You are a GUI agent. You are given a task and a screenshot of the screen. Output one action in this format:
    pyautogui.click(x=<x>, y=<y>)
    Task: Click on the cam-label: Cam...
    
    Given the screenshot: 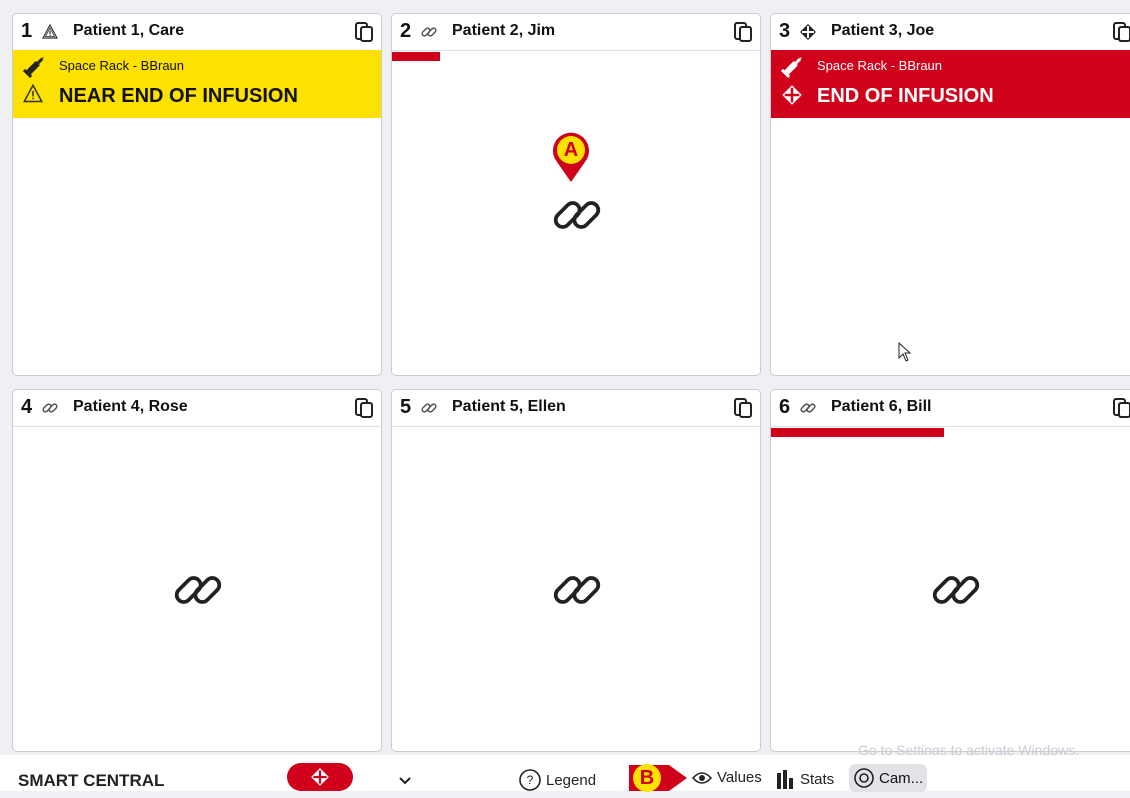 What is the action you would take?
    pyautogui.click(x=901, y=778)
    